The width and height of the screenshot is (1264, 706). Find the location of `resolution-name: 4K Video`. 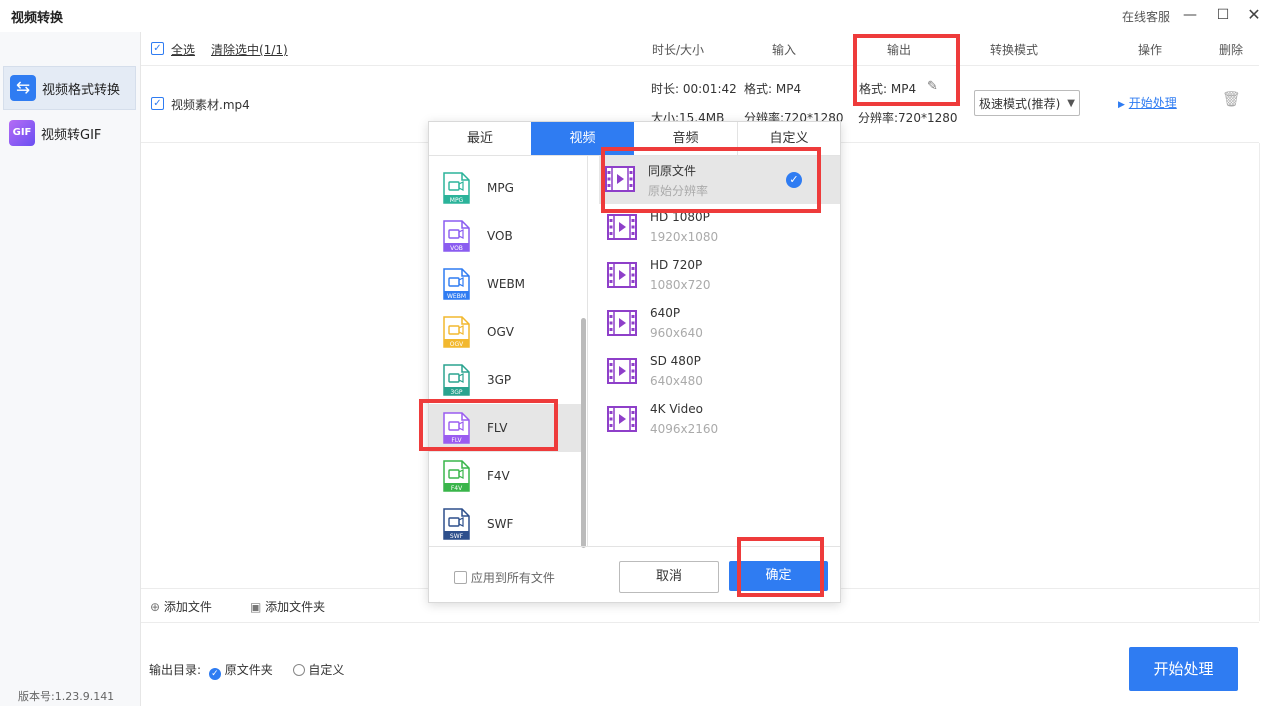

resolution-name: 4K Video is located at coordinates (676, 409).